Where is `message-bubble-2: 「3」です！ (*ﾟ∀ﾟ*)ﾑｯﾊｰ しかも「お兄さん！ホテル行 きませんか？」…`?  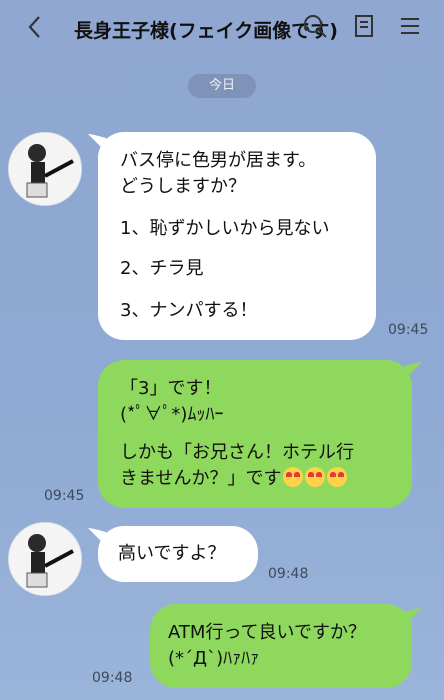
message-bubble-2: 「3」です！ (*ﾟ∀ﾟ*)ﾑｯﾊｰ しかも「お兄さん！ホテル行 きませんか？」… is located at coordinates (255, 434).